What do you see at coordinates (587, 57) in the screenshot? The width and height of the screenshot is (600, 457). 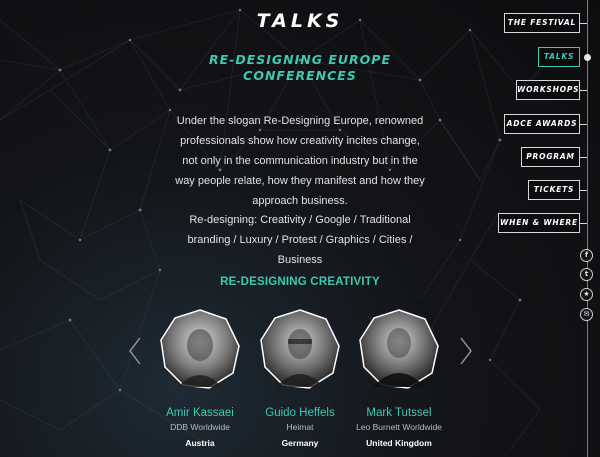 I see `nav-active-dot` at bounding box center [587, 57].